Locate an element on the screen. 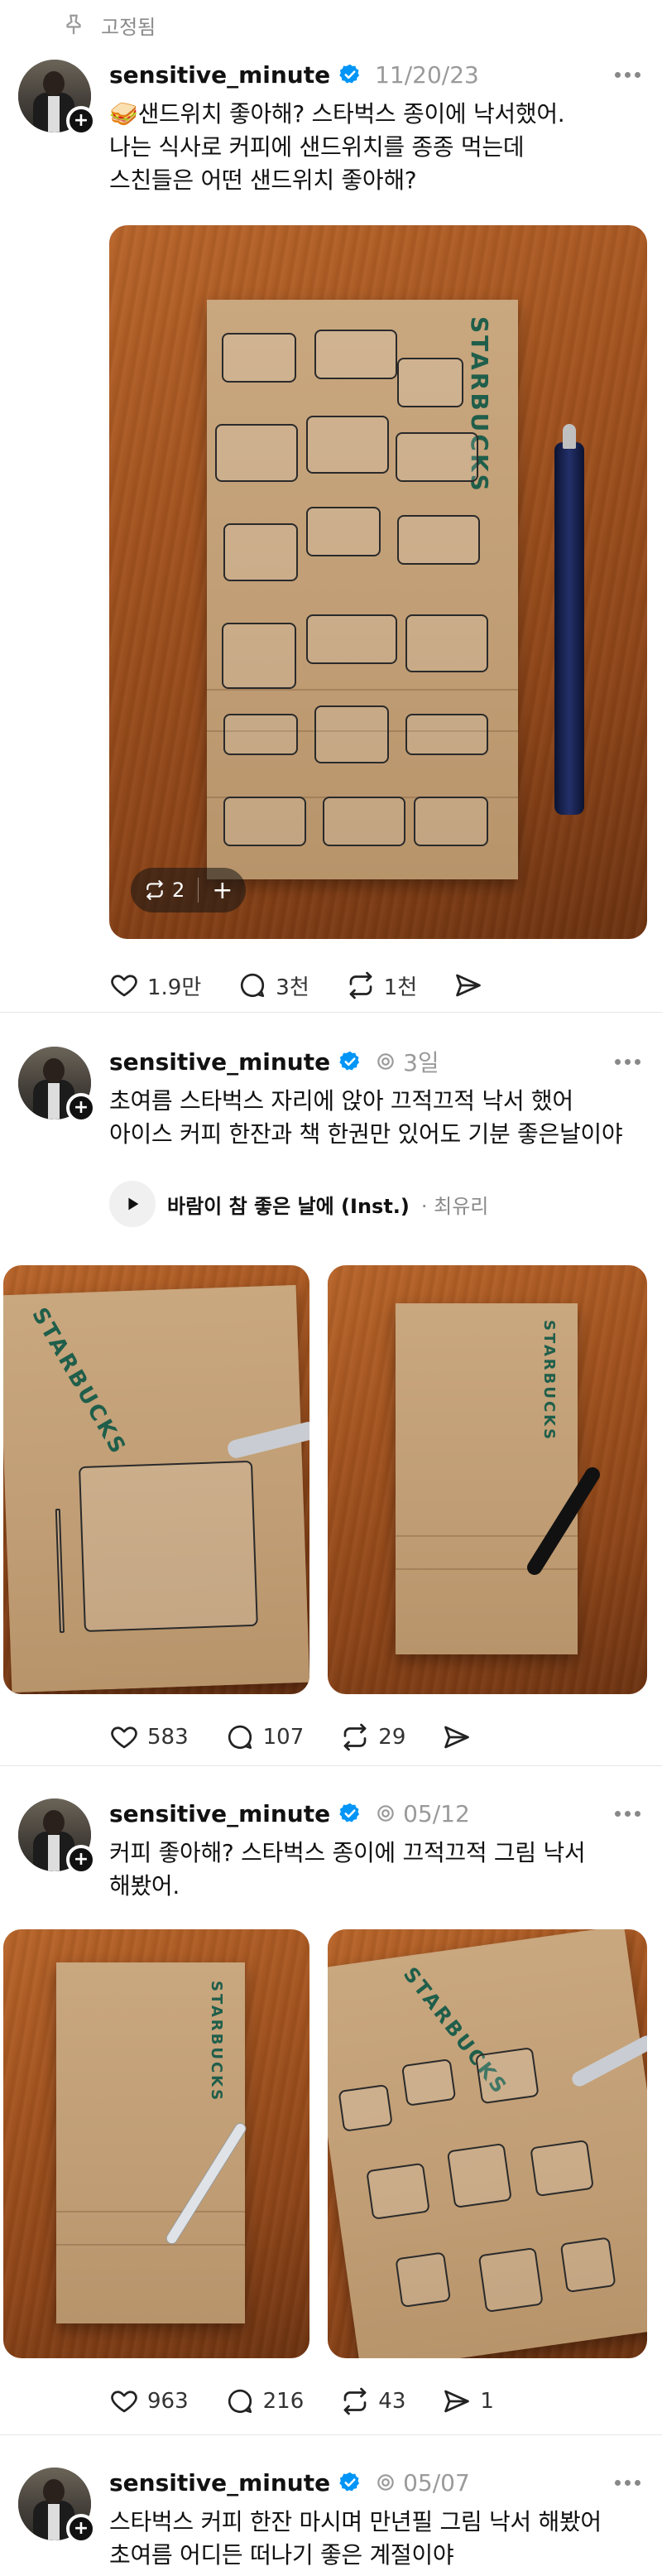 The image size is (662, 2576). reply-button: 3천 is located at coordinates (273, 985).